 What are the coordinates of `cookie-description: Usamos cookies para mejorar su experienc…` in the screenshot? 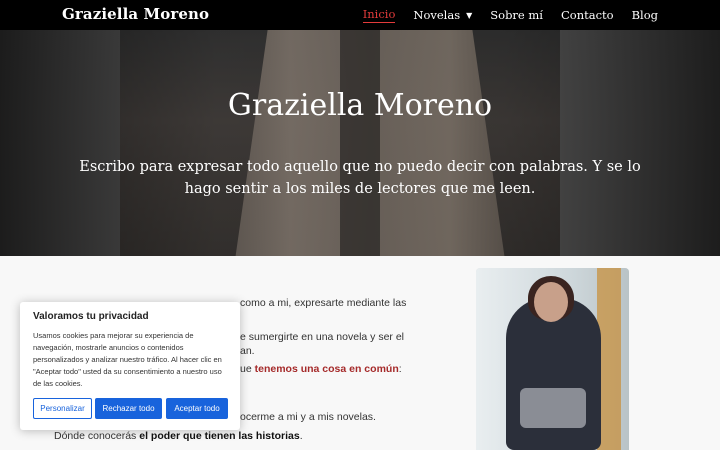 It's located at (127, 359).